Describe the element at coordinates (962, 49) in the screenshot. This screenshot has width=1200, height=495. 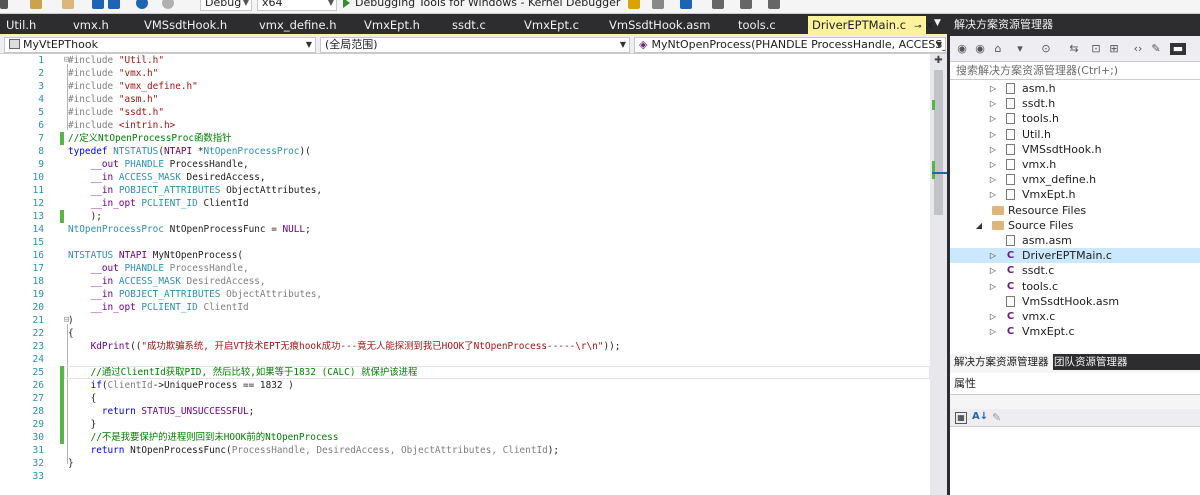
I see `back-icon: ◉` at that location.